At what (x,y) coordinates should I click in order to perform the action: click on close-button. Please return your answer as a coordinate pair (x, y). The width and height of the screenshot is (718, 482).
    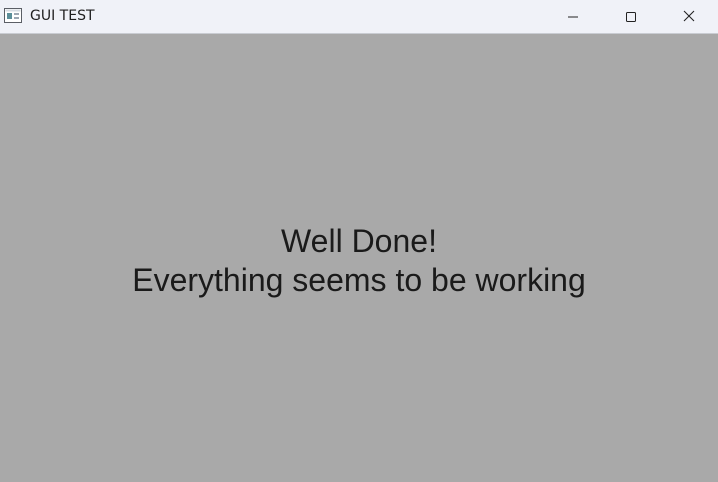
    Looking at the image, I should click on (689, 17).